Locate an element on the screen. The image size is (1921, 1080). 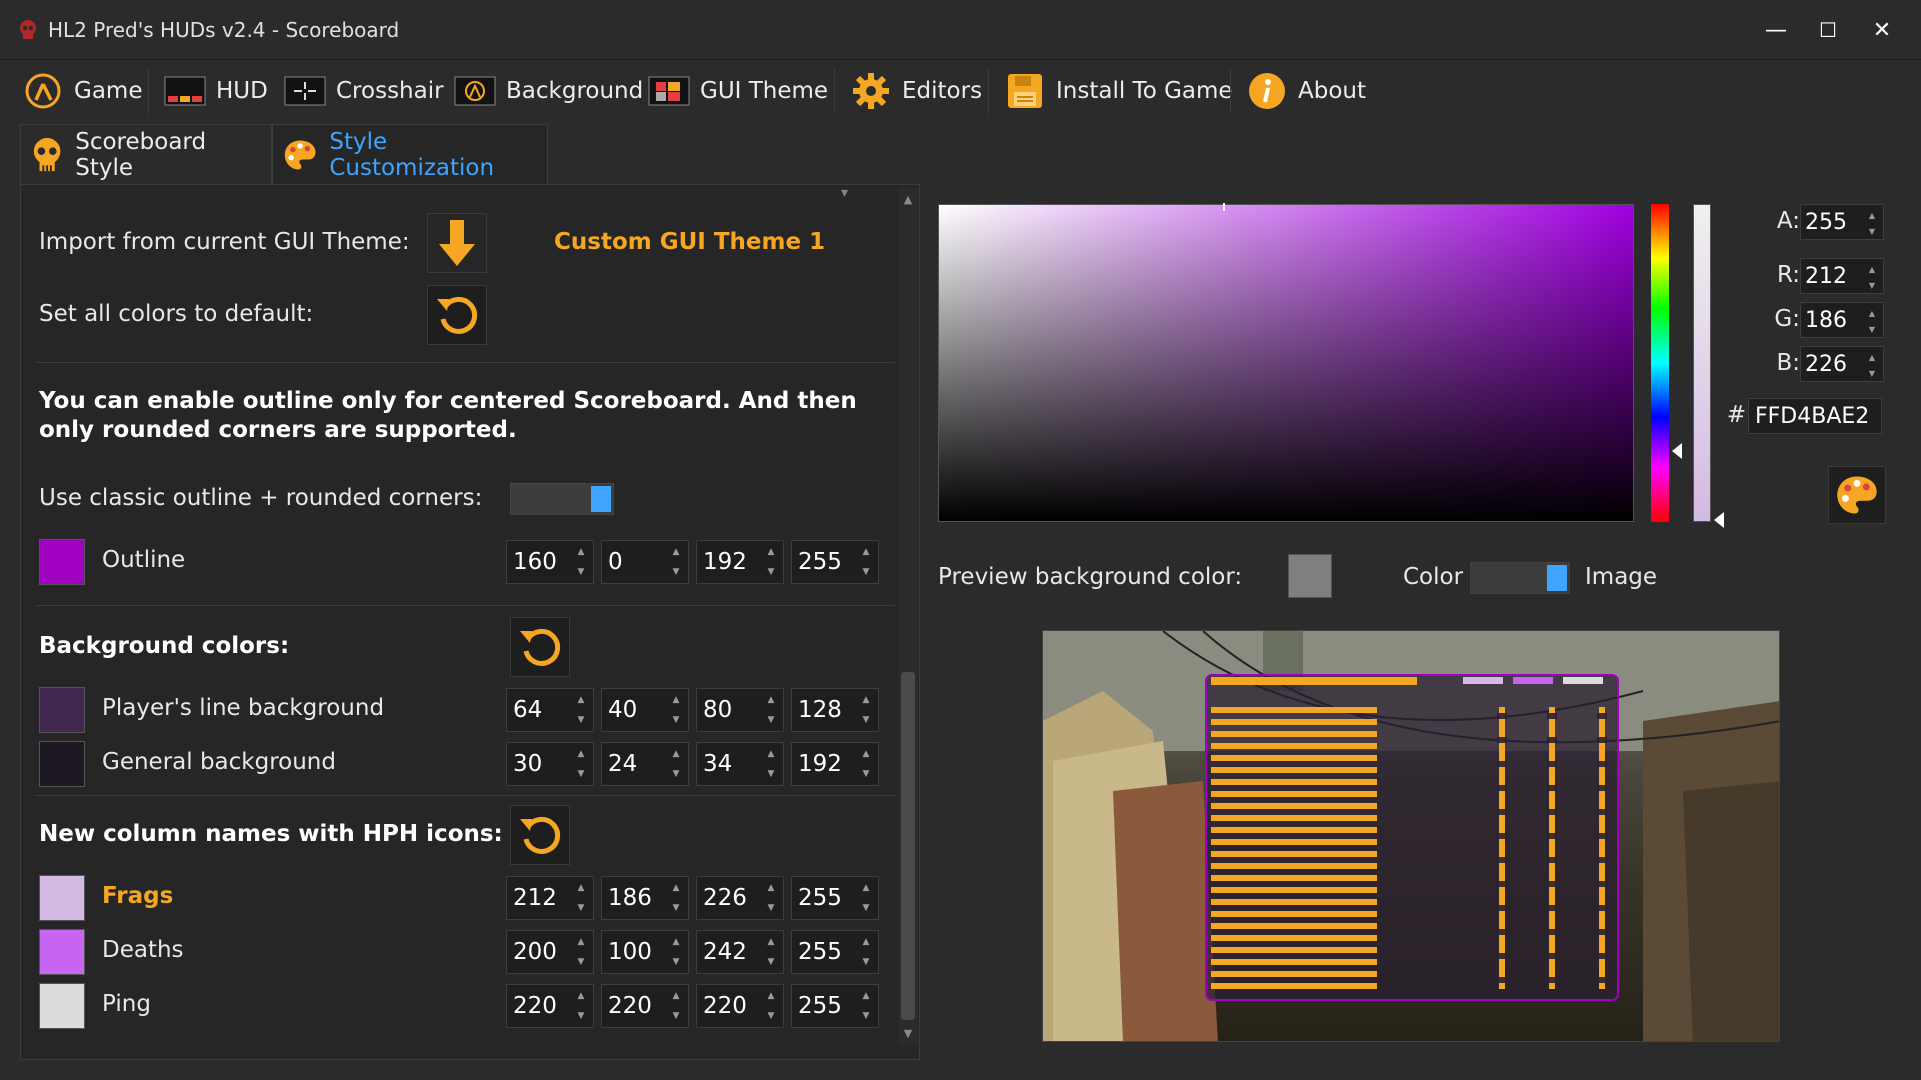
players-line-swatch is located at coordinates (62, 710).